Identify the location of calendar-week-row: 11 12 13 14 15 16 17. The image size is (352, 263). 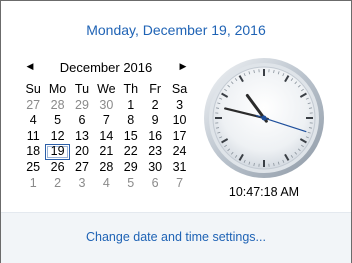
(106, 137).